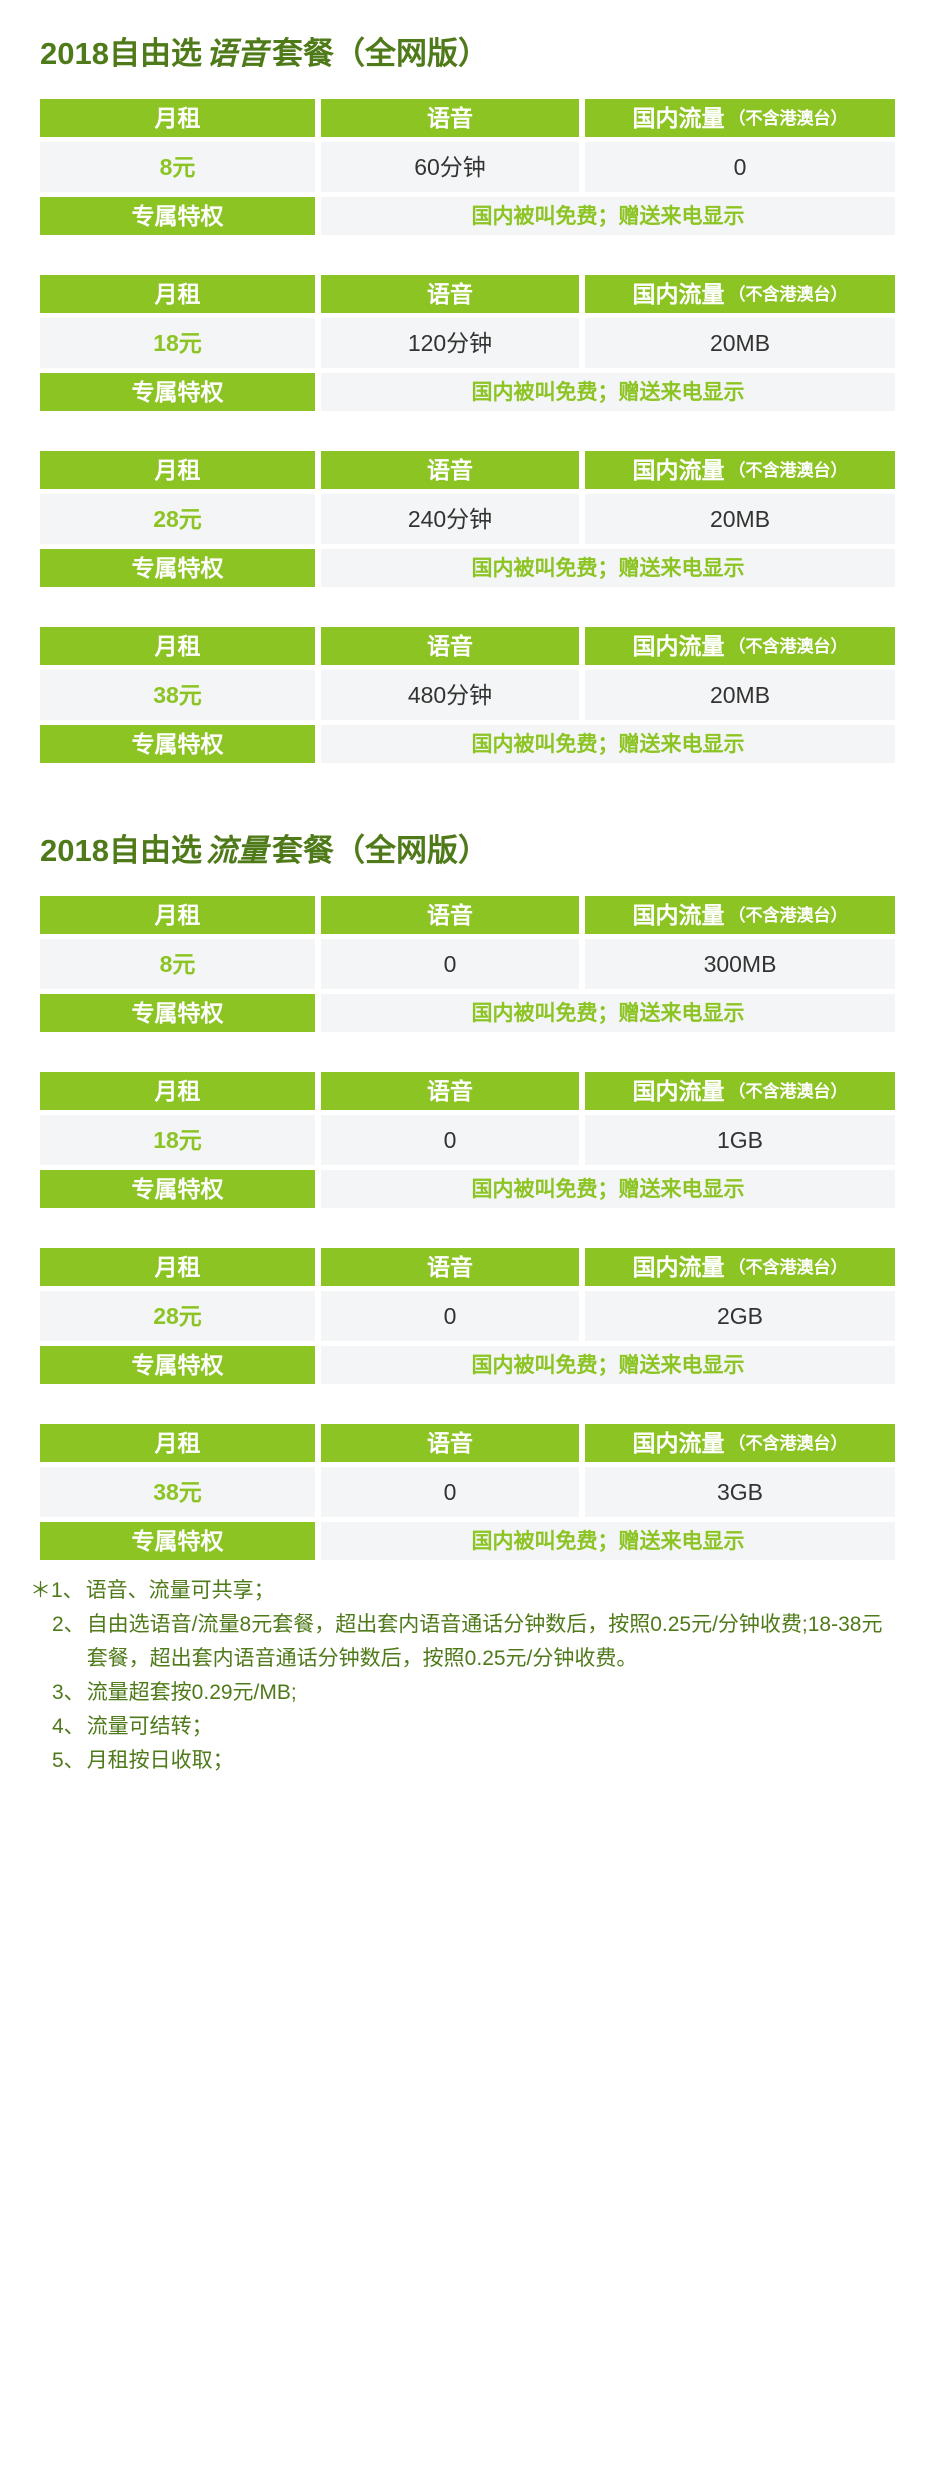 The width and height of the screenshot is (940, 2465). I want to click on section-title-data-prefix: 2018自由选, so click(121, 850).